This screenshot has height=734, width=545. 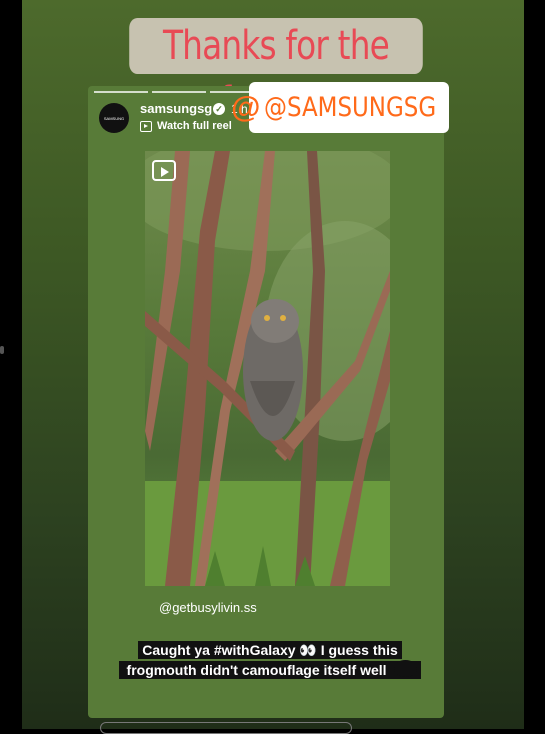 I want to click on smiling-face-icon, so click(x=406, y=668).